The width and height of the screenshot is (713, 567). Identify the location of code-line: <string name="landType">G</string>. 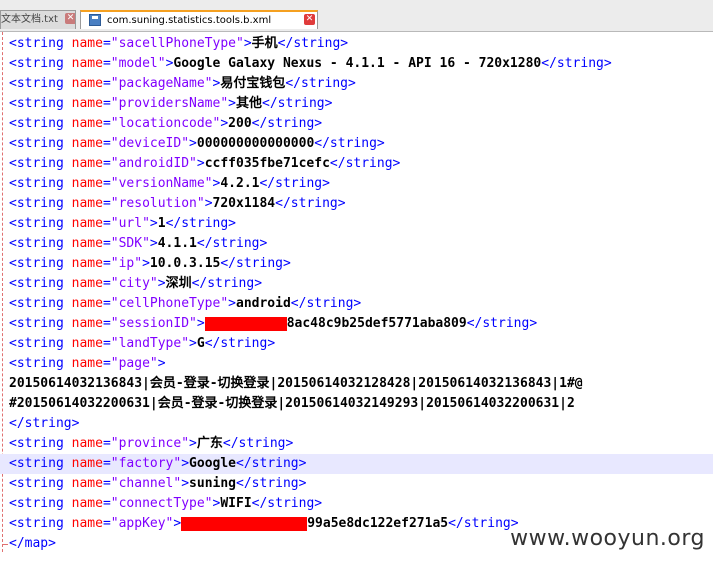
(361, 344).